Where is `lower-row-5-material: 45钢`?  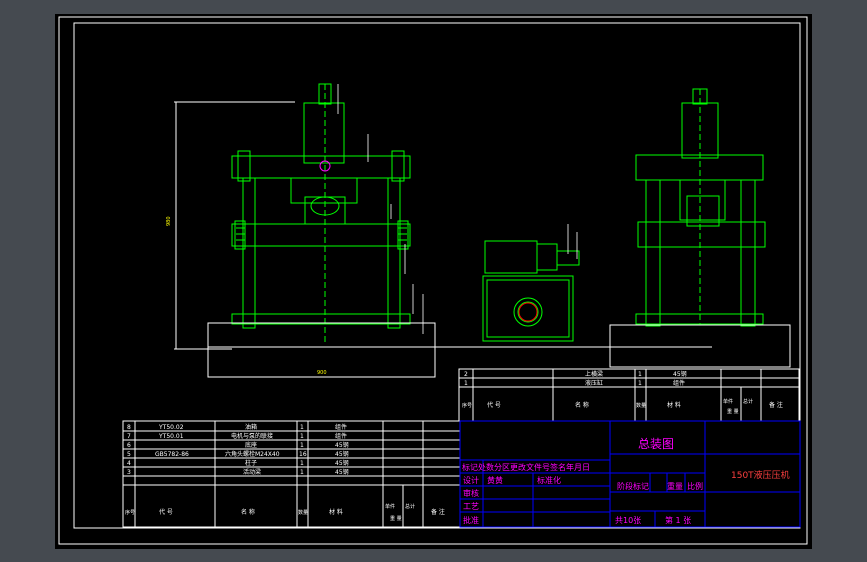 lower-row-5-material: 45钢 is located at coordinates (342, 454).